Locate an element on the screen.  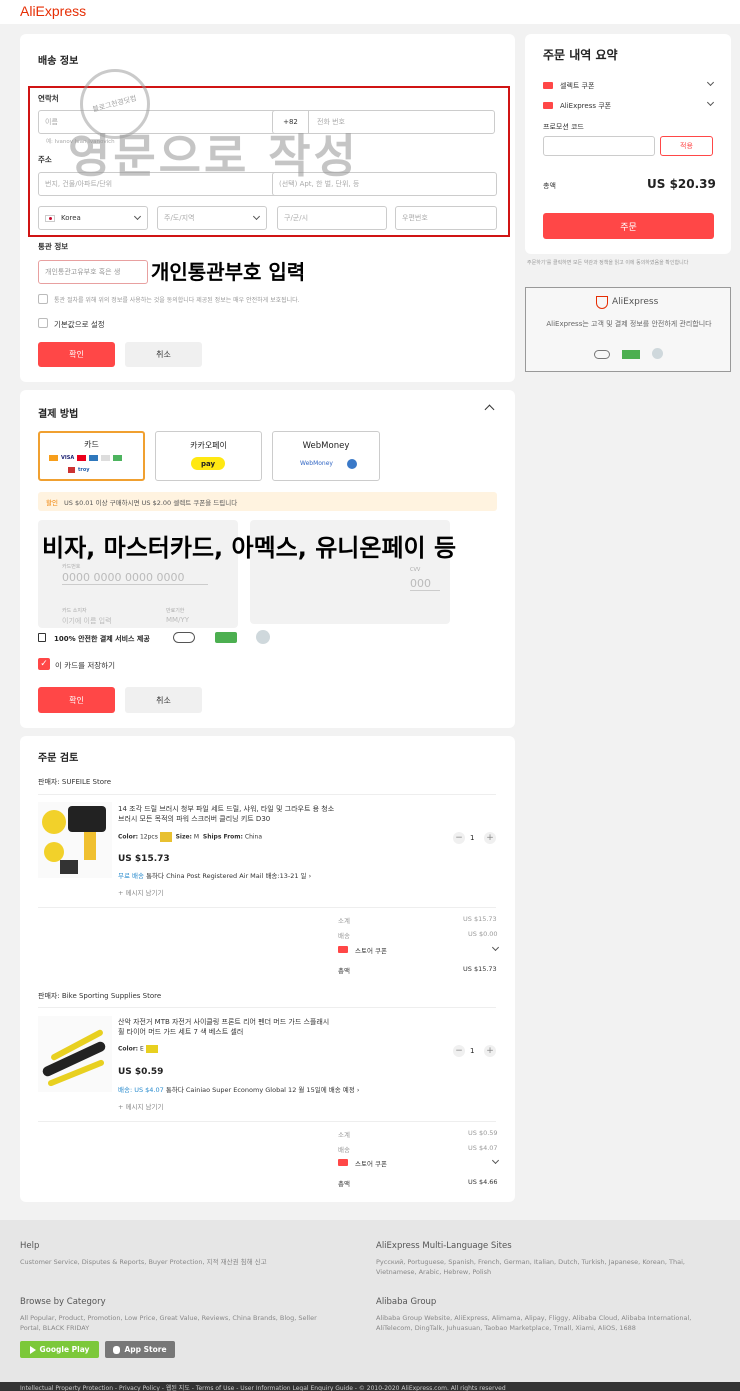
province-placeholder: 주/도/지역 is located at coordinates (179, 218).